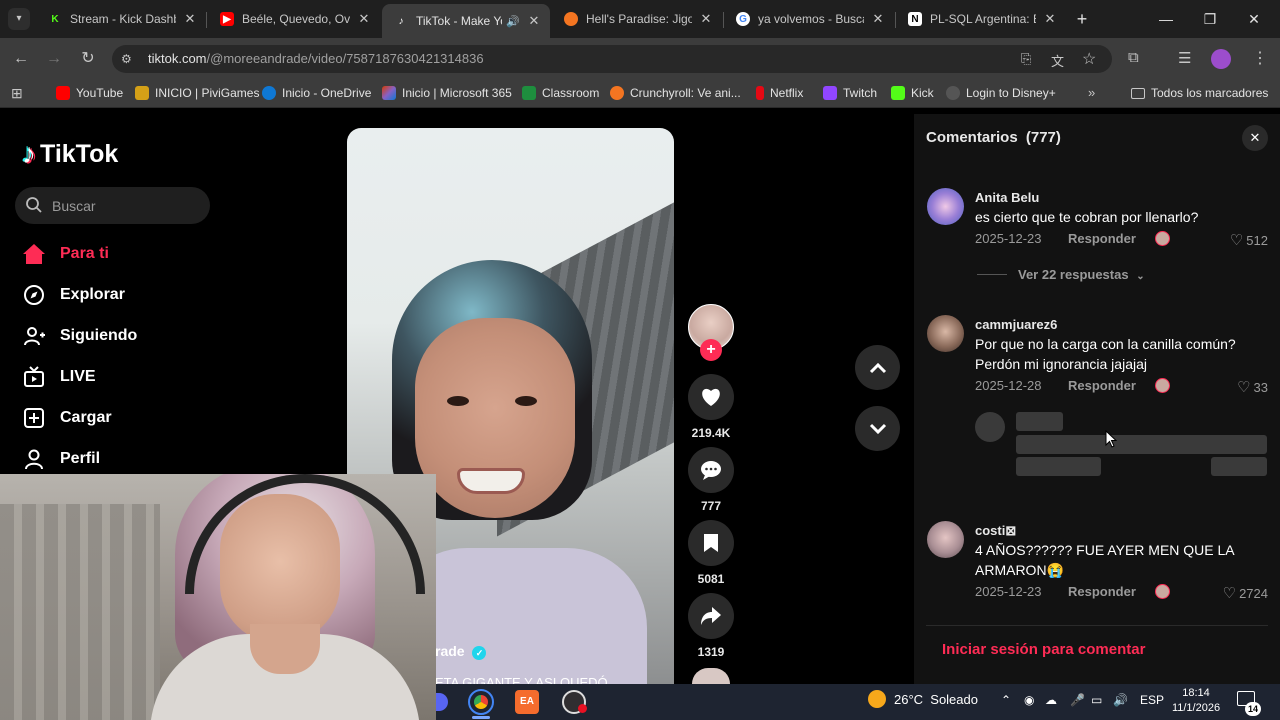  What do you see at coordinates (637, 19) in the screenshot?
I see `browser-tab: Hell's Paradise: Jigok ✕` at bounding box center [637, 19].